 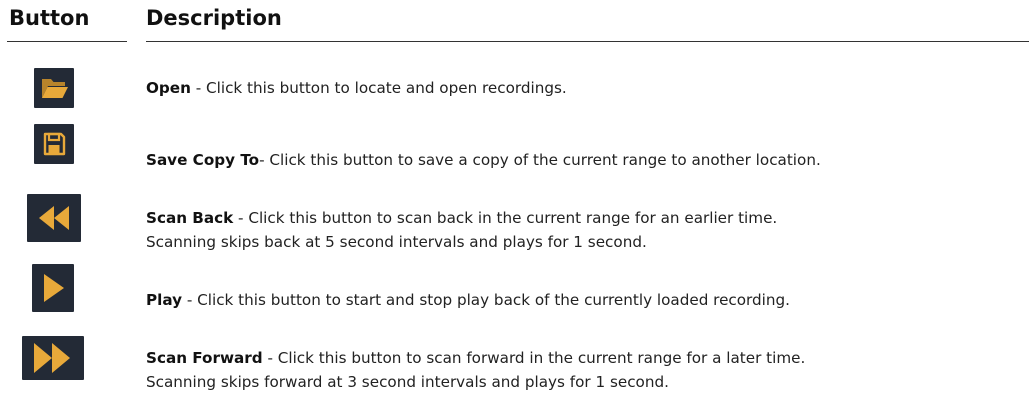 I want to click on fast-forward-icon-graphic, so click(x=52, y=358).